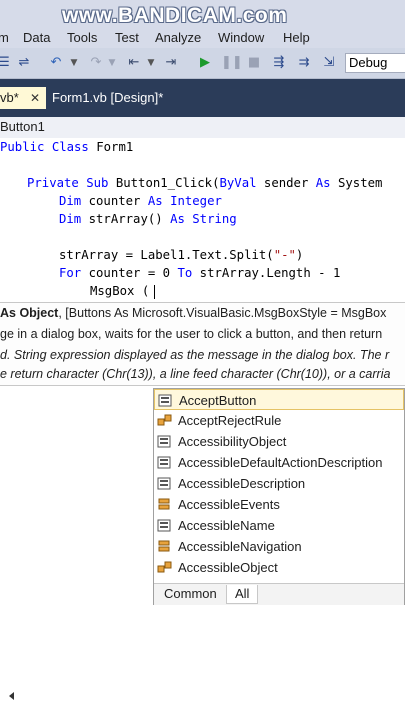 The width and height of the screenshot is (405, 720). Describe the element at coordinates (127, 37) in the screenshot. I see `menu-item-test: Test` at that location.